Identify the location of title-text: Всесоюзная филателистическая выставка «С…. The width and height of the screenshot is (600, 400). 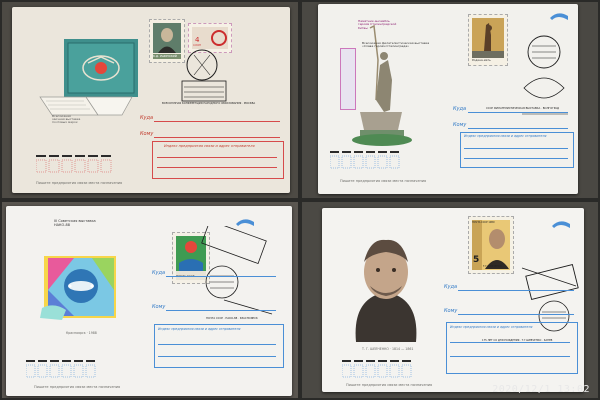
(396, 45).